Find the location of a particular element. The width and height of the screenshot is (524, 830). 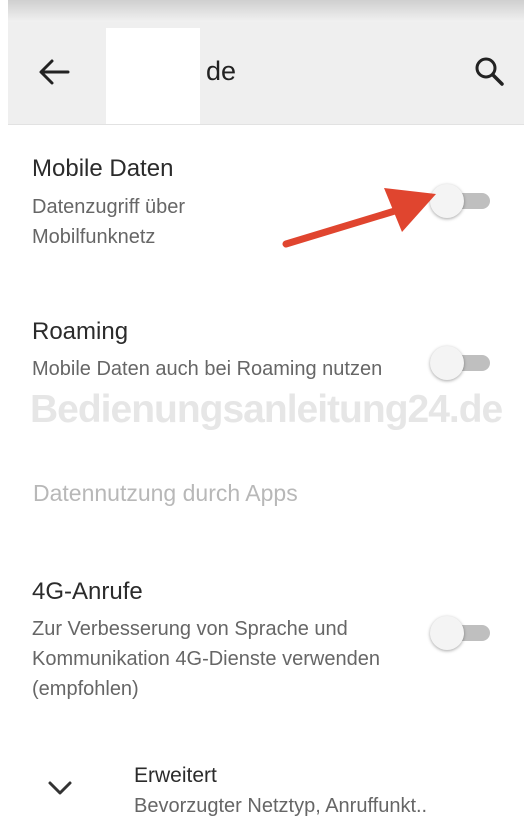

4g-calls-title: 4G-Anrufe is located at coordinates (87, 591).